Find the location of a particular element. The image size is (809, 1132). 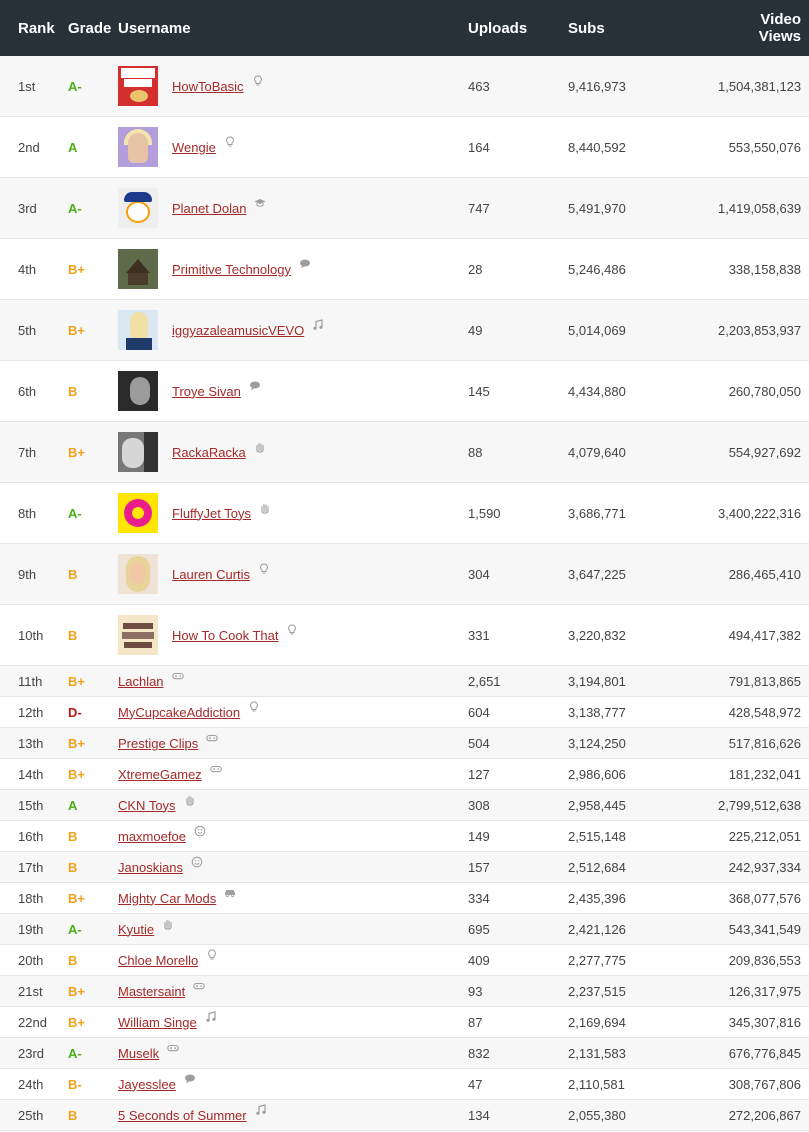

music-note-icon is located at coordinates (319, 325).